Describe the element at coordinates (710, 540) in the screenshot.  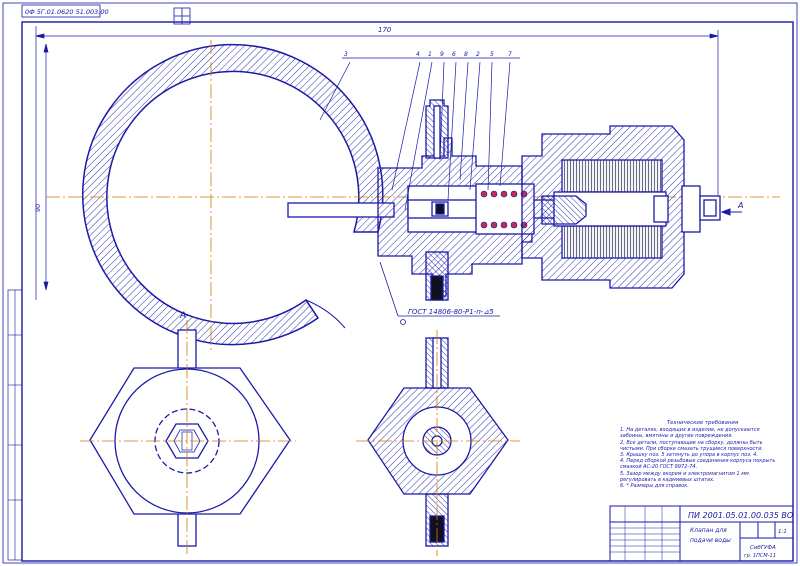
I see `part-name-2: подачи воды` at that location.